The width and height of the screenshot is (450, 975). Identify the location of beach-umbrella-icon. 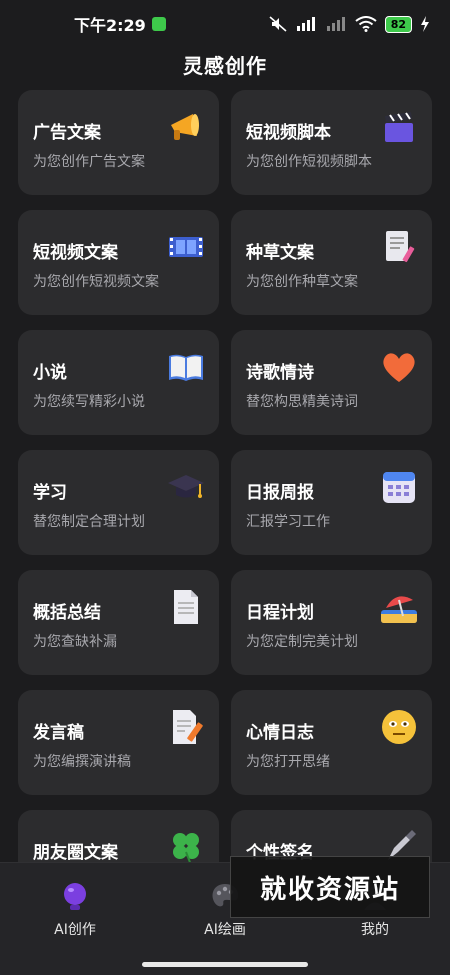
(399, 607).